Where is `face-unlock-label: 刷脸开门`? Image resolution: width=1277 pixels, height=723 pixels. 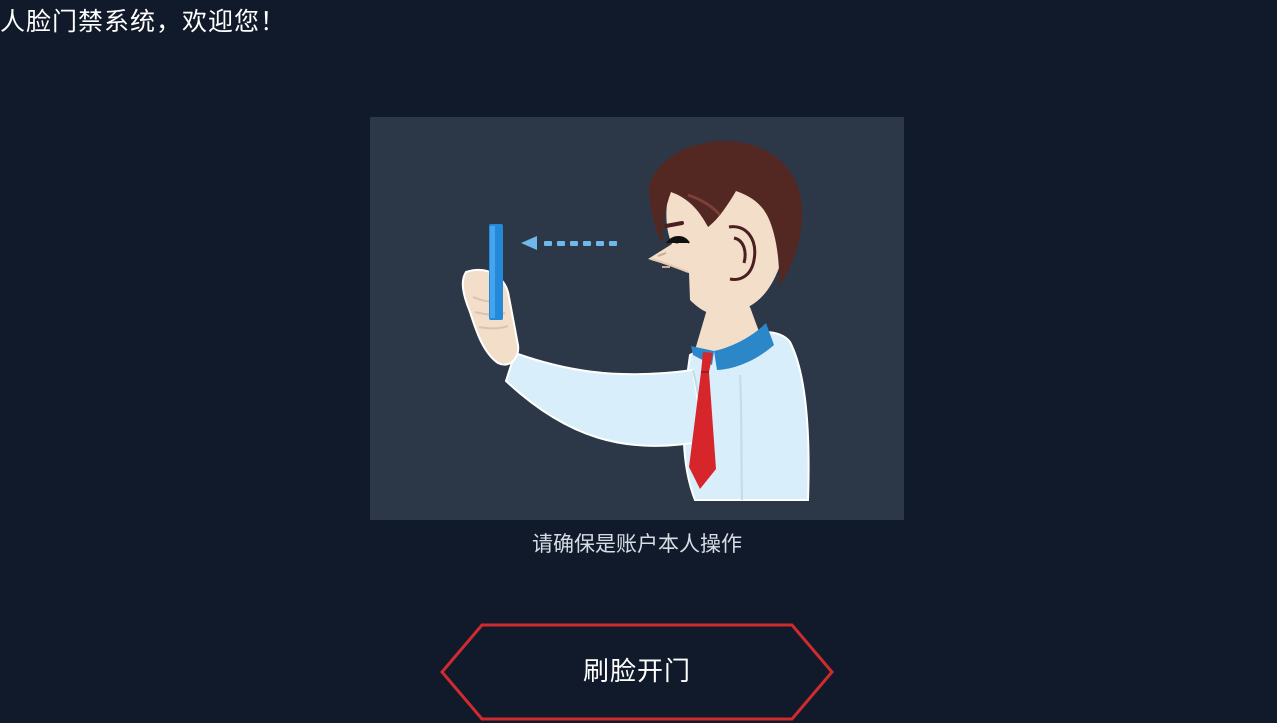 face-unlock-label: 刷脸开门 is located at coordinates (636, 672).